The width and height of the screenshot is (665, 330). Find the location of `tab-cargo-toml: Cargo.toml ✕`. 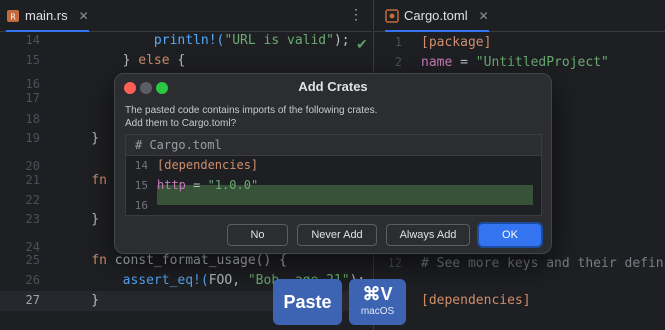

tab-cargo-toml: Cargo.toml ✕ is located at coordinates (437, 16).